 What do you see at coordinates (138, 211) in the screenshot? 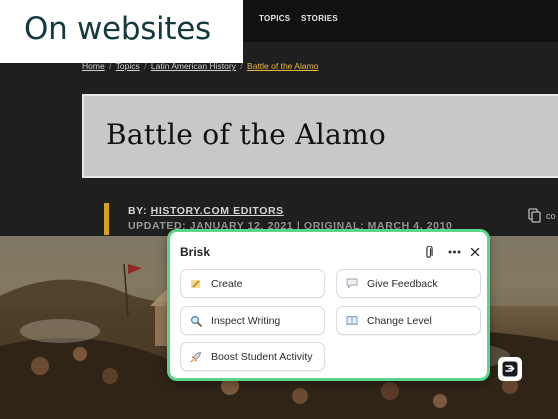
I see `byline-prefix: BY:` at bounding box center [138, 211].